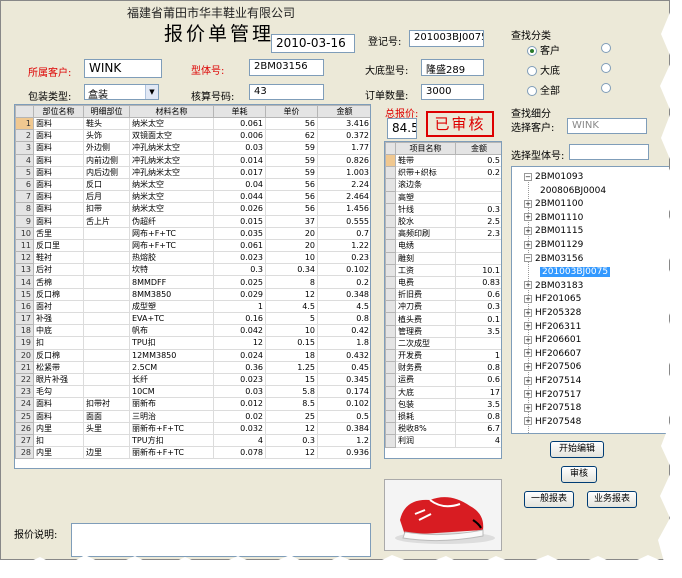 Image resolution: width=682 pixels, height=578 pixels. I want to click on table-cell: 眼片补强, so click(58, 379).